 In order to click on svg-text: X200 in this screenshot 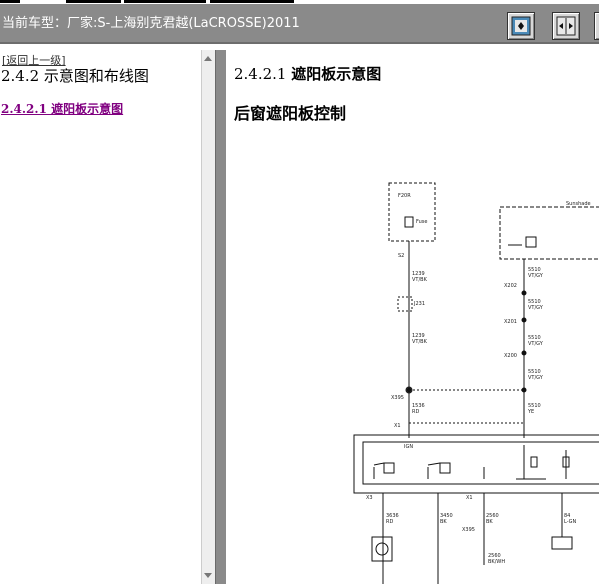, I will do `click(510, 356)`.